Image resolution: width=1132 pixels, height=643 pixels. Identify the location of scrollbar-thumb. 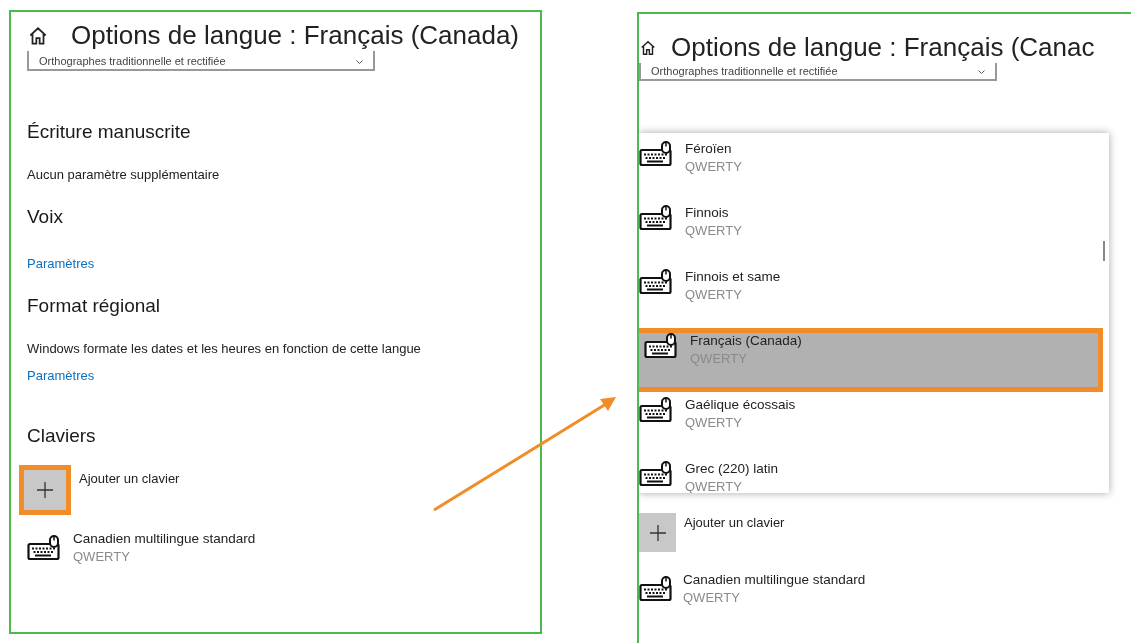
(1104, 251).